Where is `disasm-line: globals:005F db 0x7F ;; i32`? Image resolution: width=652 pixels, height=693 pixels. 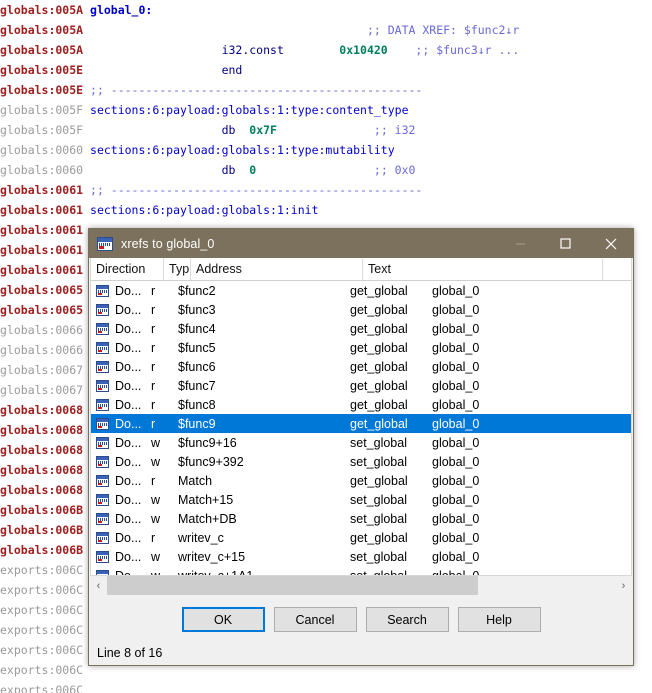 disasm-line: globals:005F db 0x7F ;; i32 is located at coordinates (326, 130).